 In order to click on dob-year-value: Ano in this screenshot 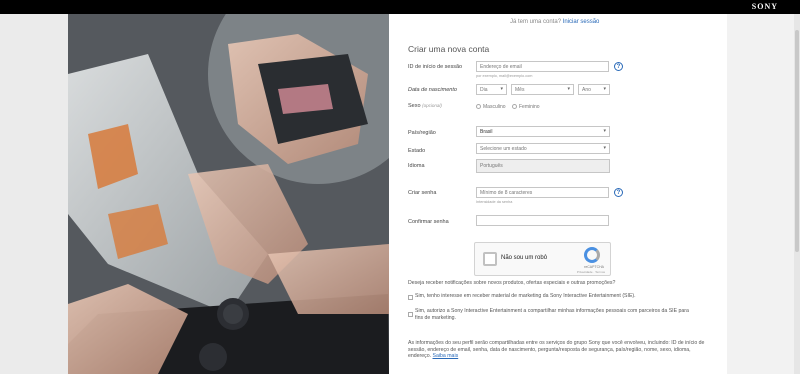, I will do `click(586, 90)`.